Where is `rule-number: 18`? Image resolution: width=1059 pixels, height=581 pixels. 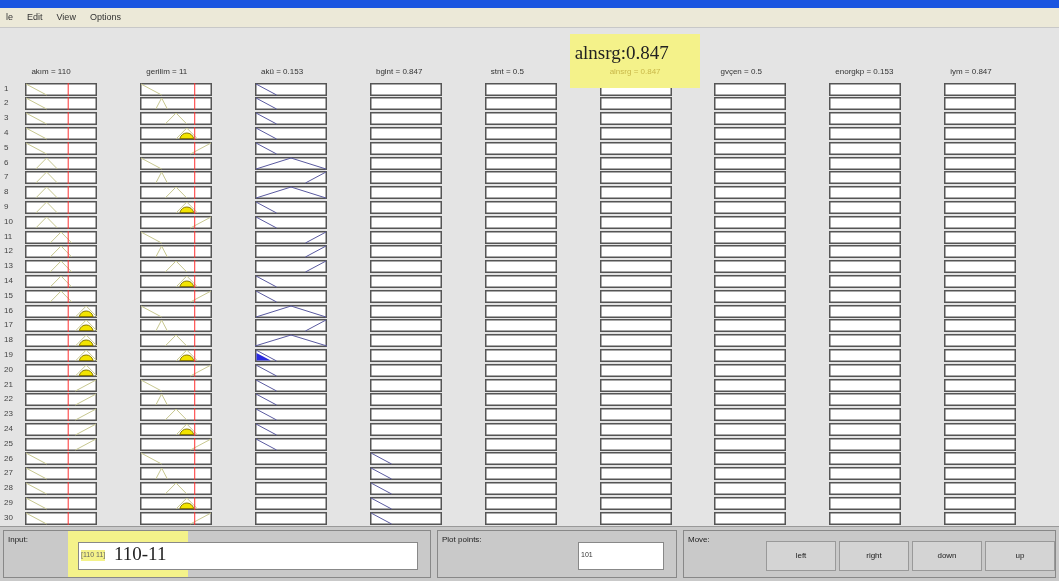 rule-number: 18 is located at coordinates (9, 340).